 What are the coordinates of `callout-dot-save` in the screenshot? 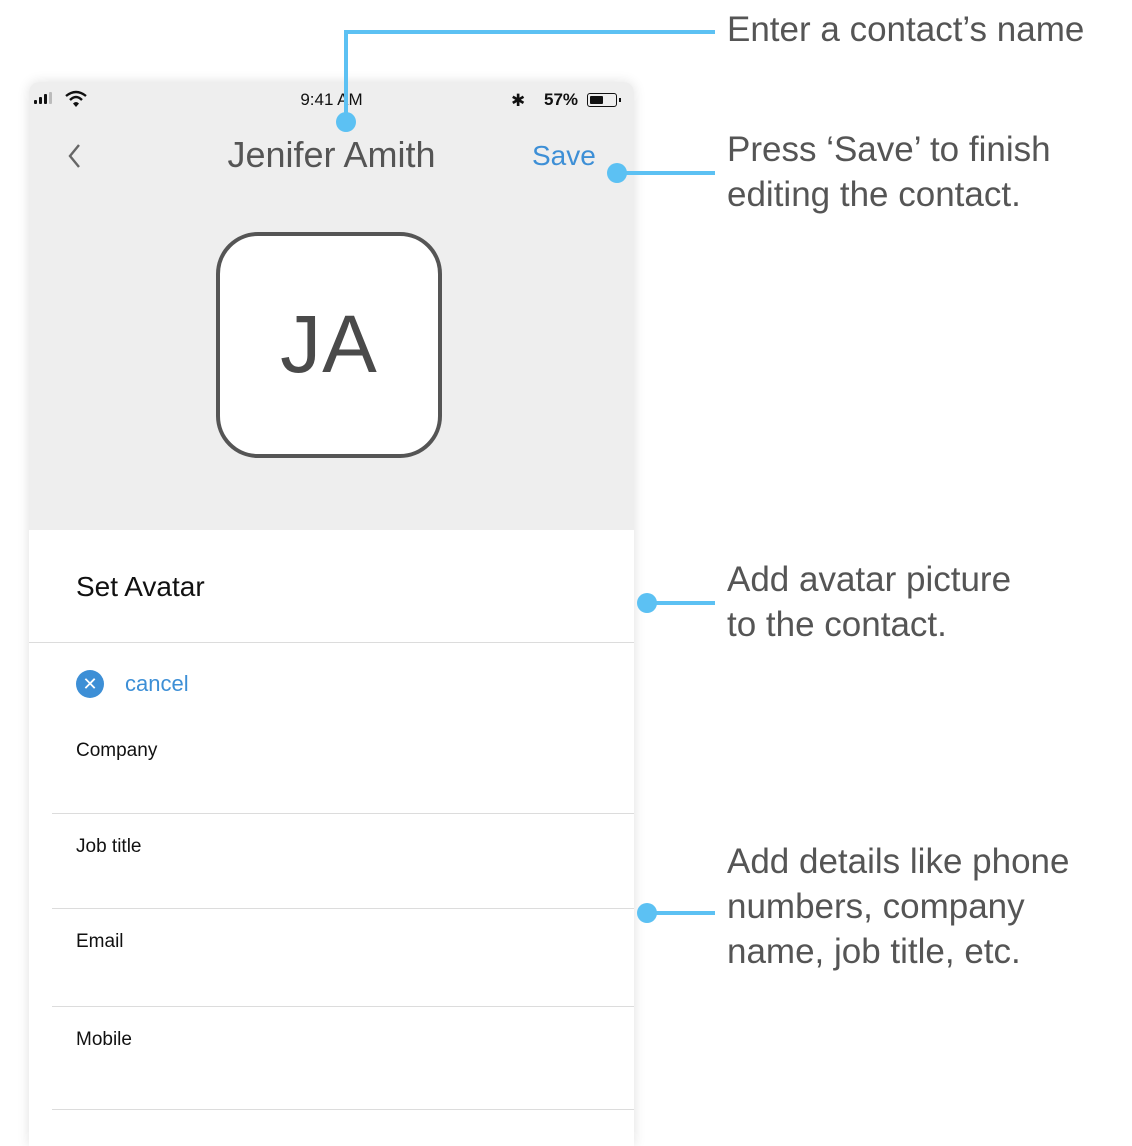 It's located at (617, 173).